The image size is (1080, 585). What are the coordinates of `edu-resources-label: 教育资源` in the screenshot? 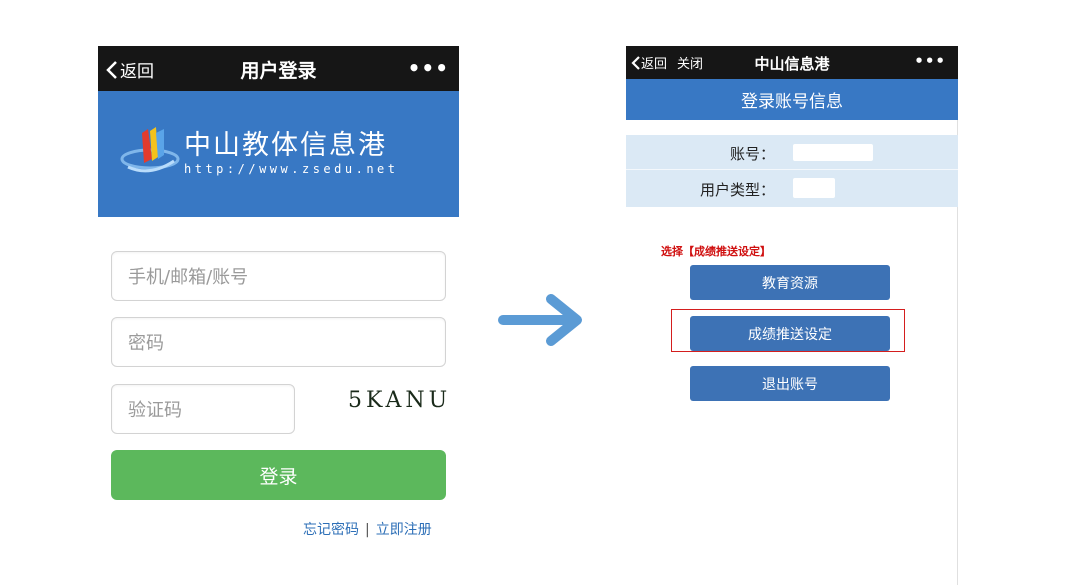 It's located at (790, 283).